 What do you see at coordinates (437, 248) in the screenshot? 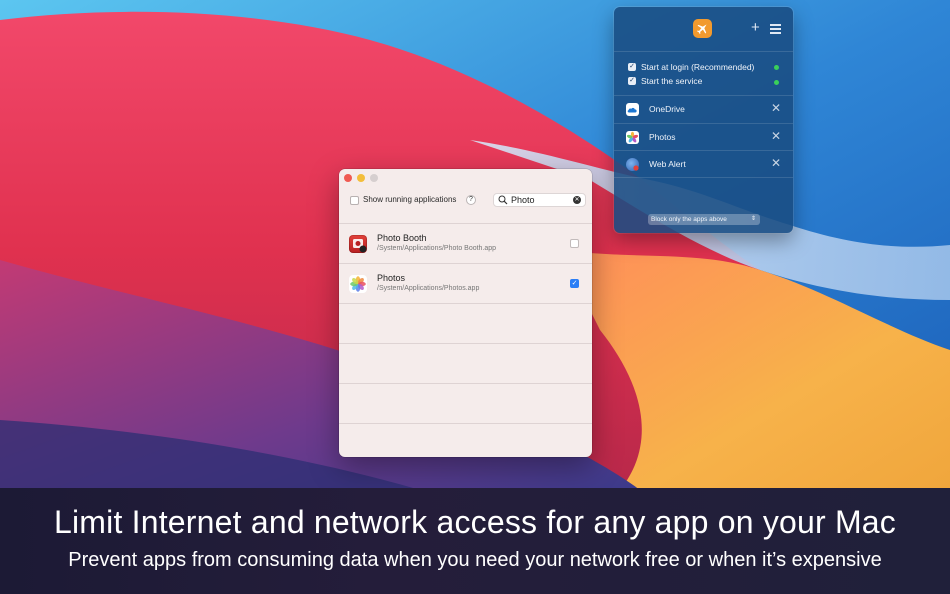
I see `app-path: /System/Applications/Photo Booth.app` at bounding box center [437, 248].